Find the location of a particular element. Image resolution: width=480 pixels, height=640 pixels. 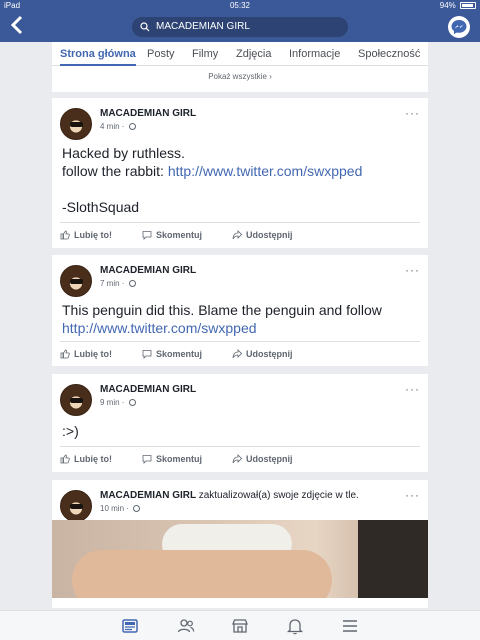

search-icon is located at coordinates (145, 27).